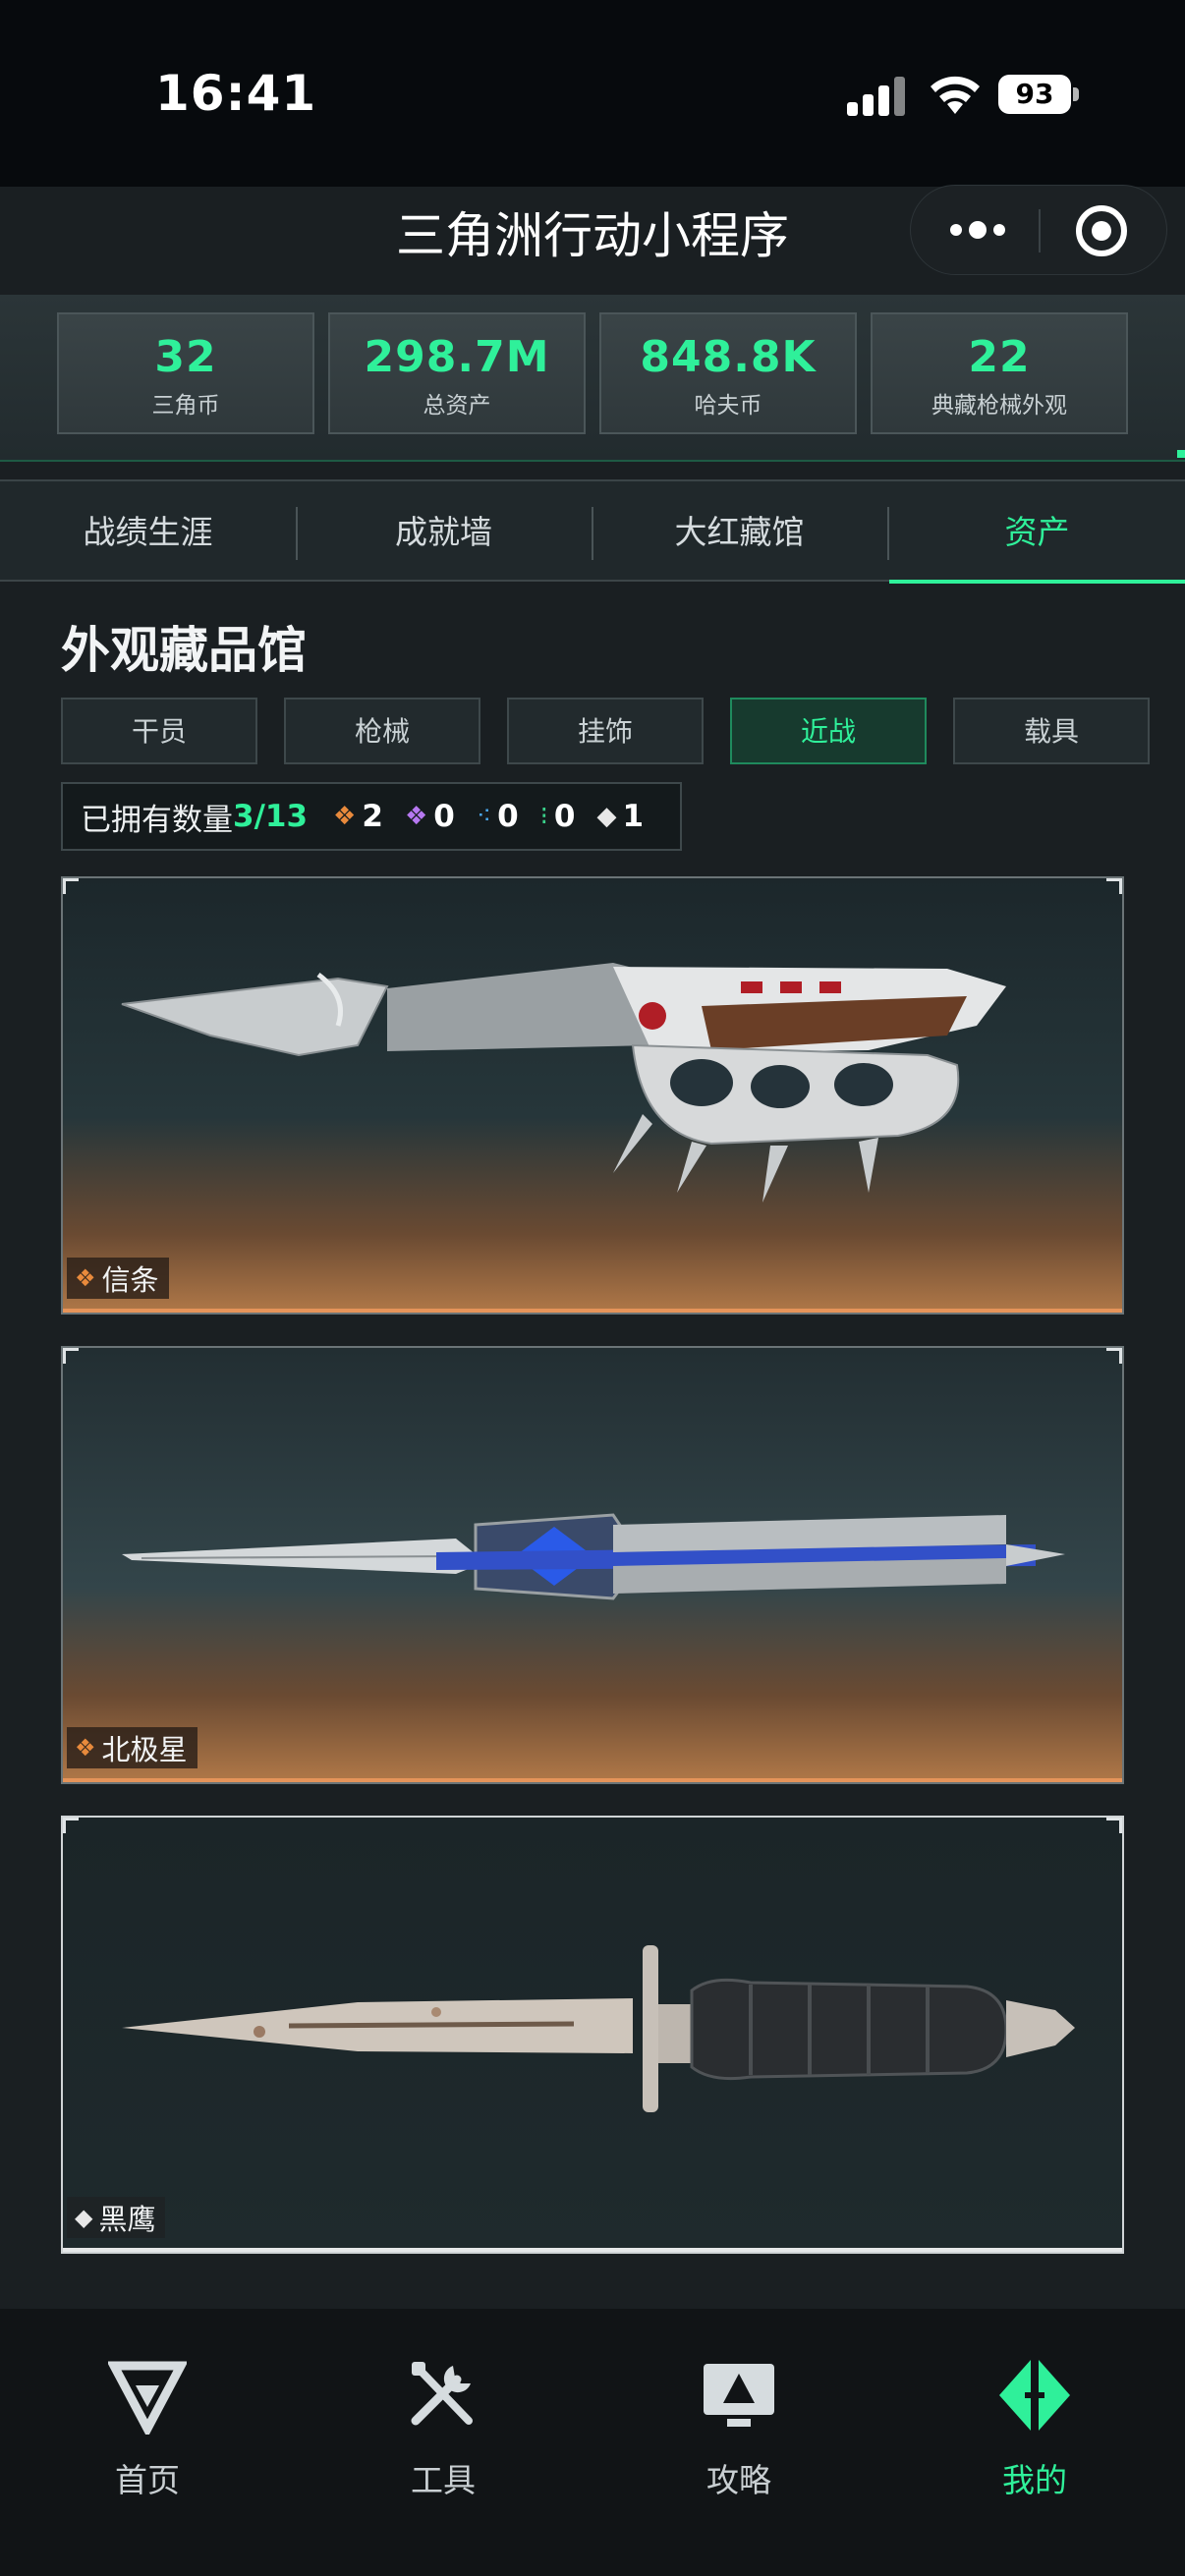 This screenshot has width=1185, height=2576. I want to click on tools-icon, so click(442, 2394).